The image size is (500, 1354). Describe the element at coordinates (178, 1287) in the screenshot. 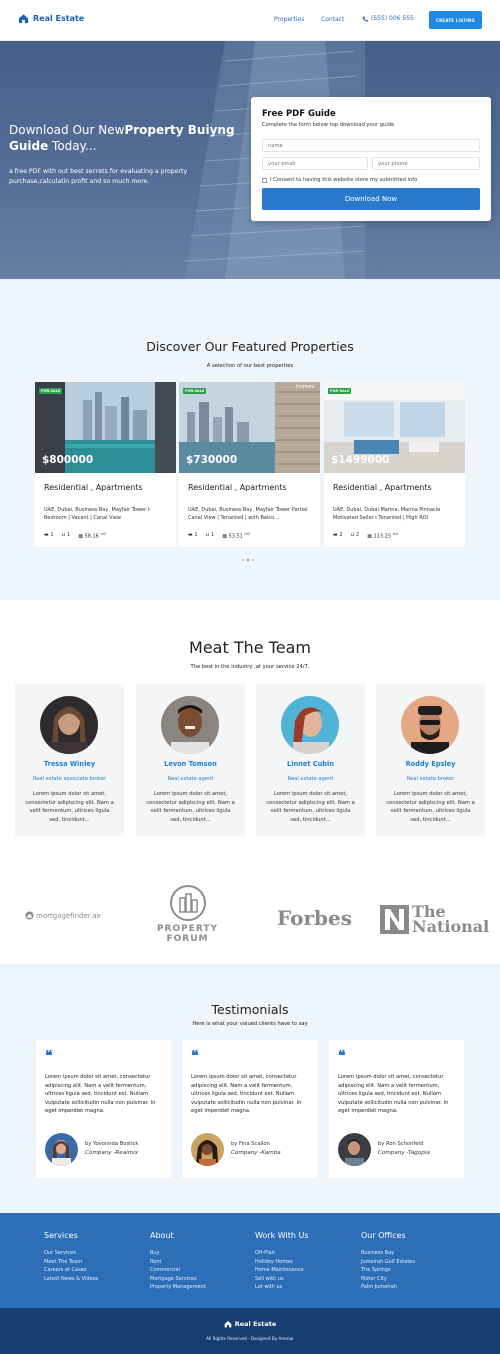

I see `footer-link: Property Management` at that location.